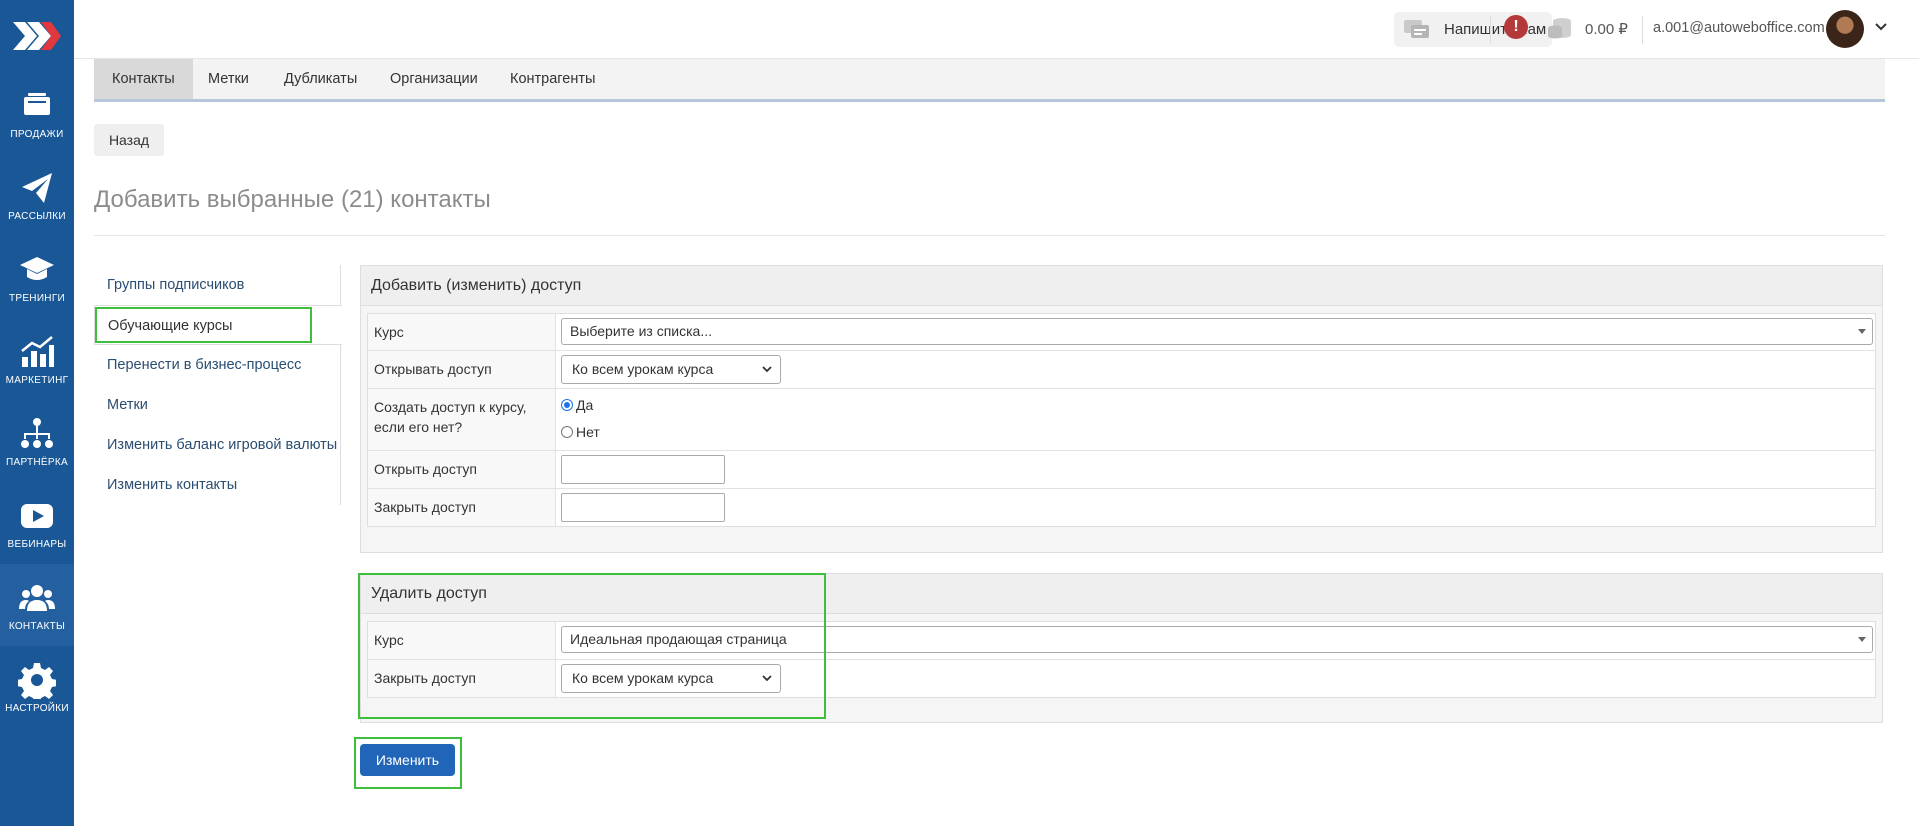 The height and width of the screenshot is (826, 1919). I want to click on remove-close-select: Ко всем урокам курса, so click(671, 678).